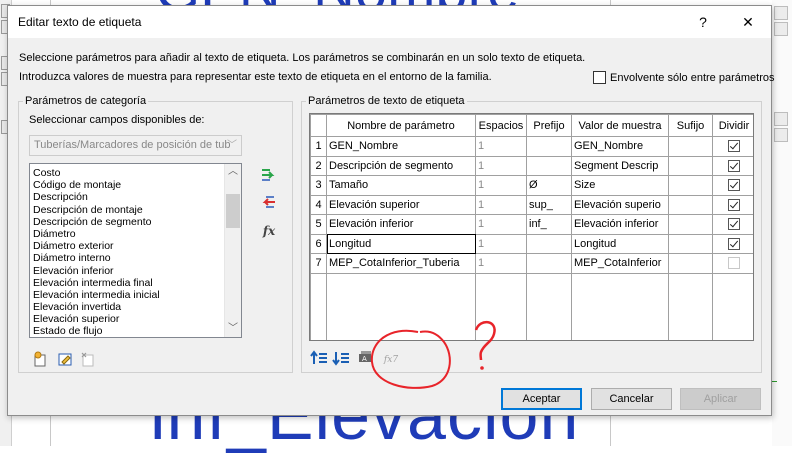  Describe the element at coordinates (318, 185) in the screenshot. I see `row-number: 3` at that location.